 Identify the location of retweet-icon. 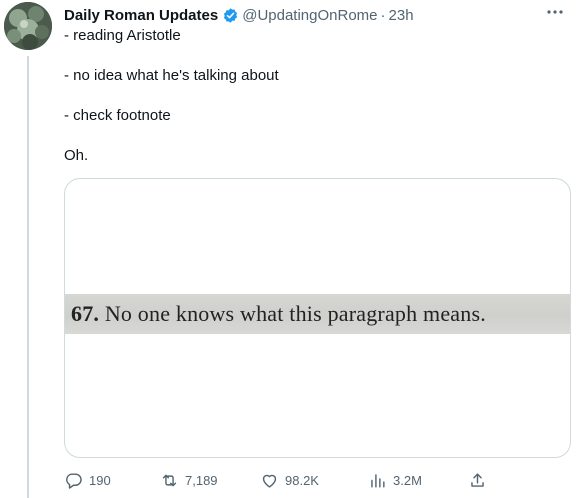
(169, 480).